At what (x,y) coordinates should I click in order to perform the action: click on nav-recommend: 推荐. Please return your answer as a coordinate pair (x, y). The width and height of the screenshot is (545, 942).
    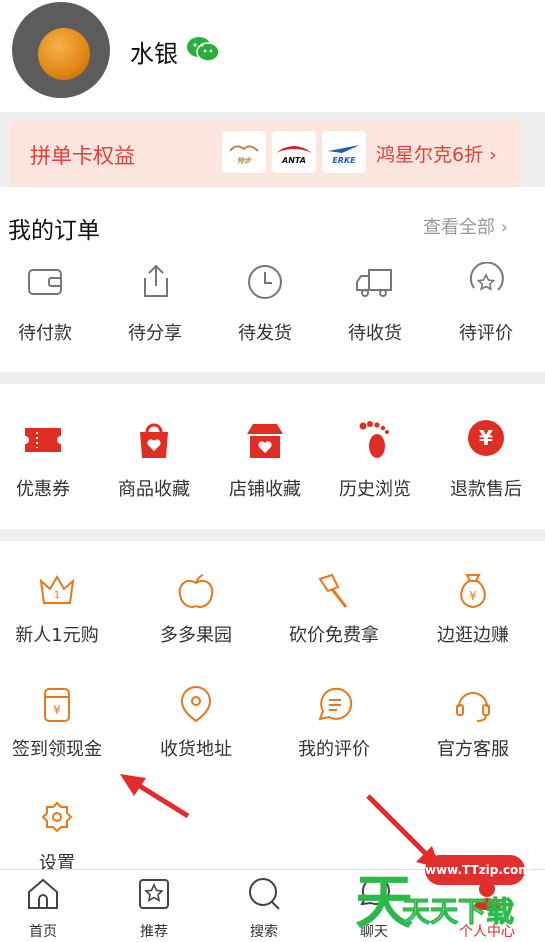
    Looking at the image, I should click on (154, 908).